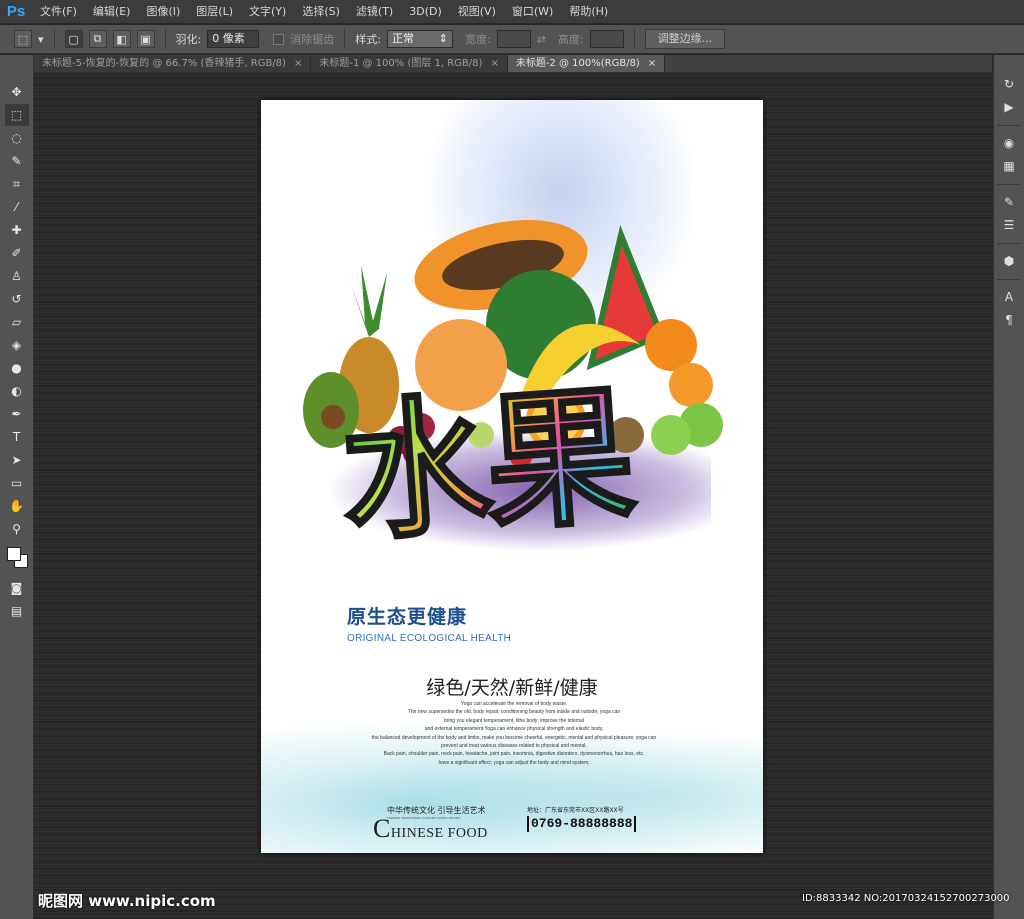 The width and height of the screenshot is (1024, 919). What do you see at coordinates (407, 617) in the screenshot?
I see `poster-slogan-cn: 原生态更健康` at bounding box center [407, 617].